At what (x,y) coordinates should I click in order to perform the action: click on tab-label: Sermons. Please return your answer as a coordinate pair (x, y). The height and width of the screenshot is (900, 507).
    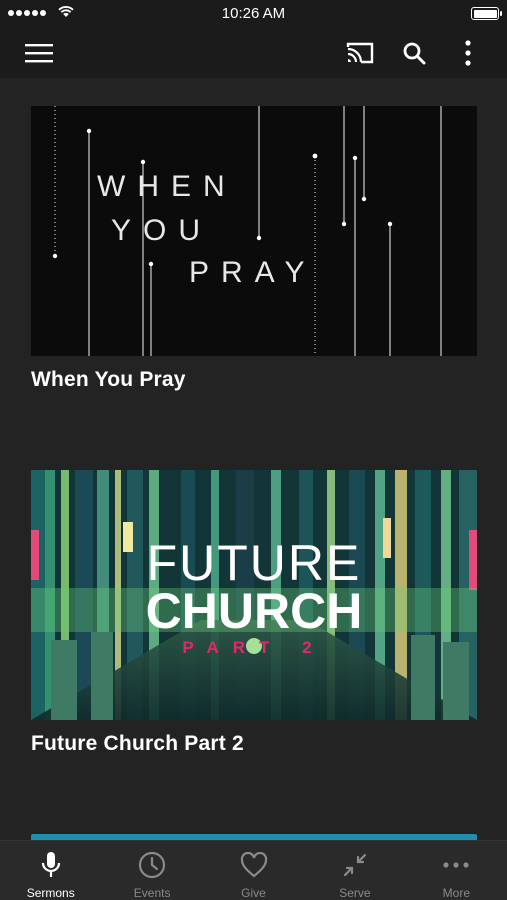
    Looking at the image, I should click on (50, 893).